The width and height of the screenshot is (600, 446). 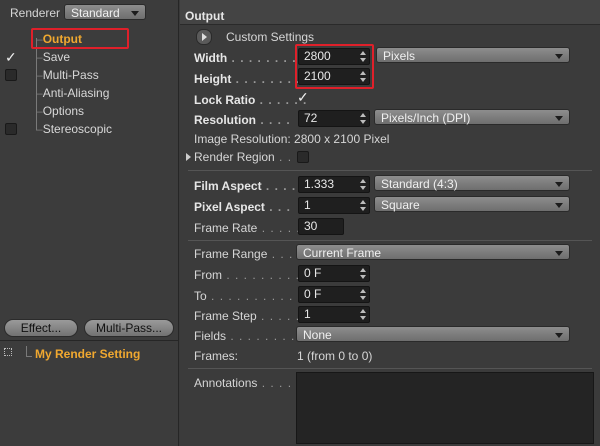 What do you see at coordinates (8, 352) in the screenshot?
I see `render-setting-icon` at bounding box center [8, 352].